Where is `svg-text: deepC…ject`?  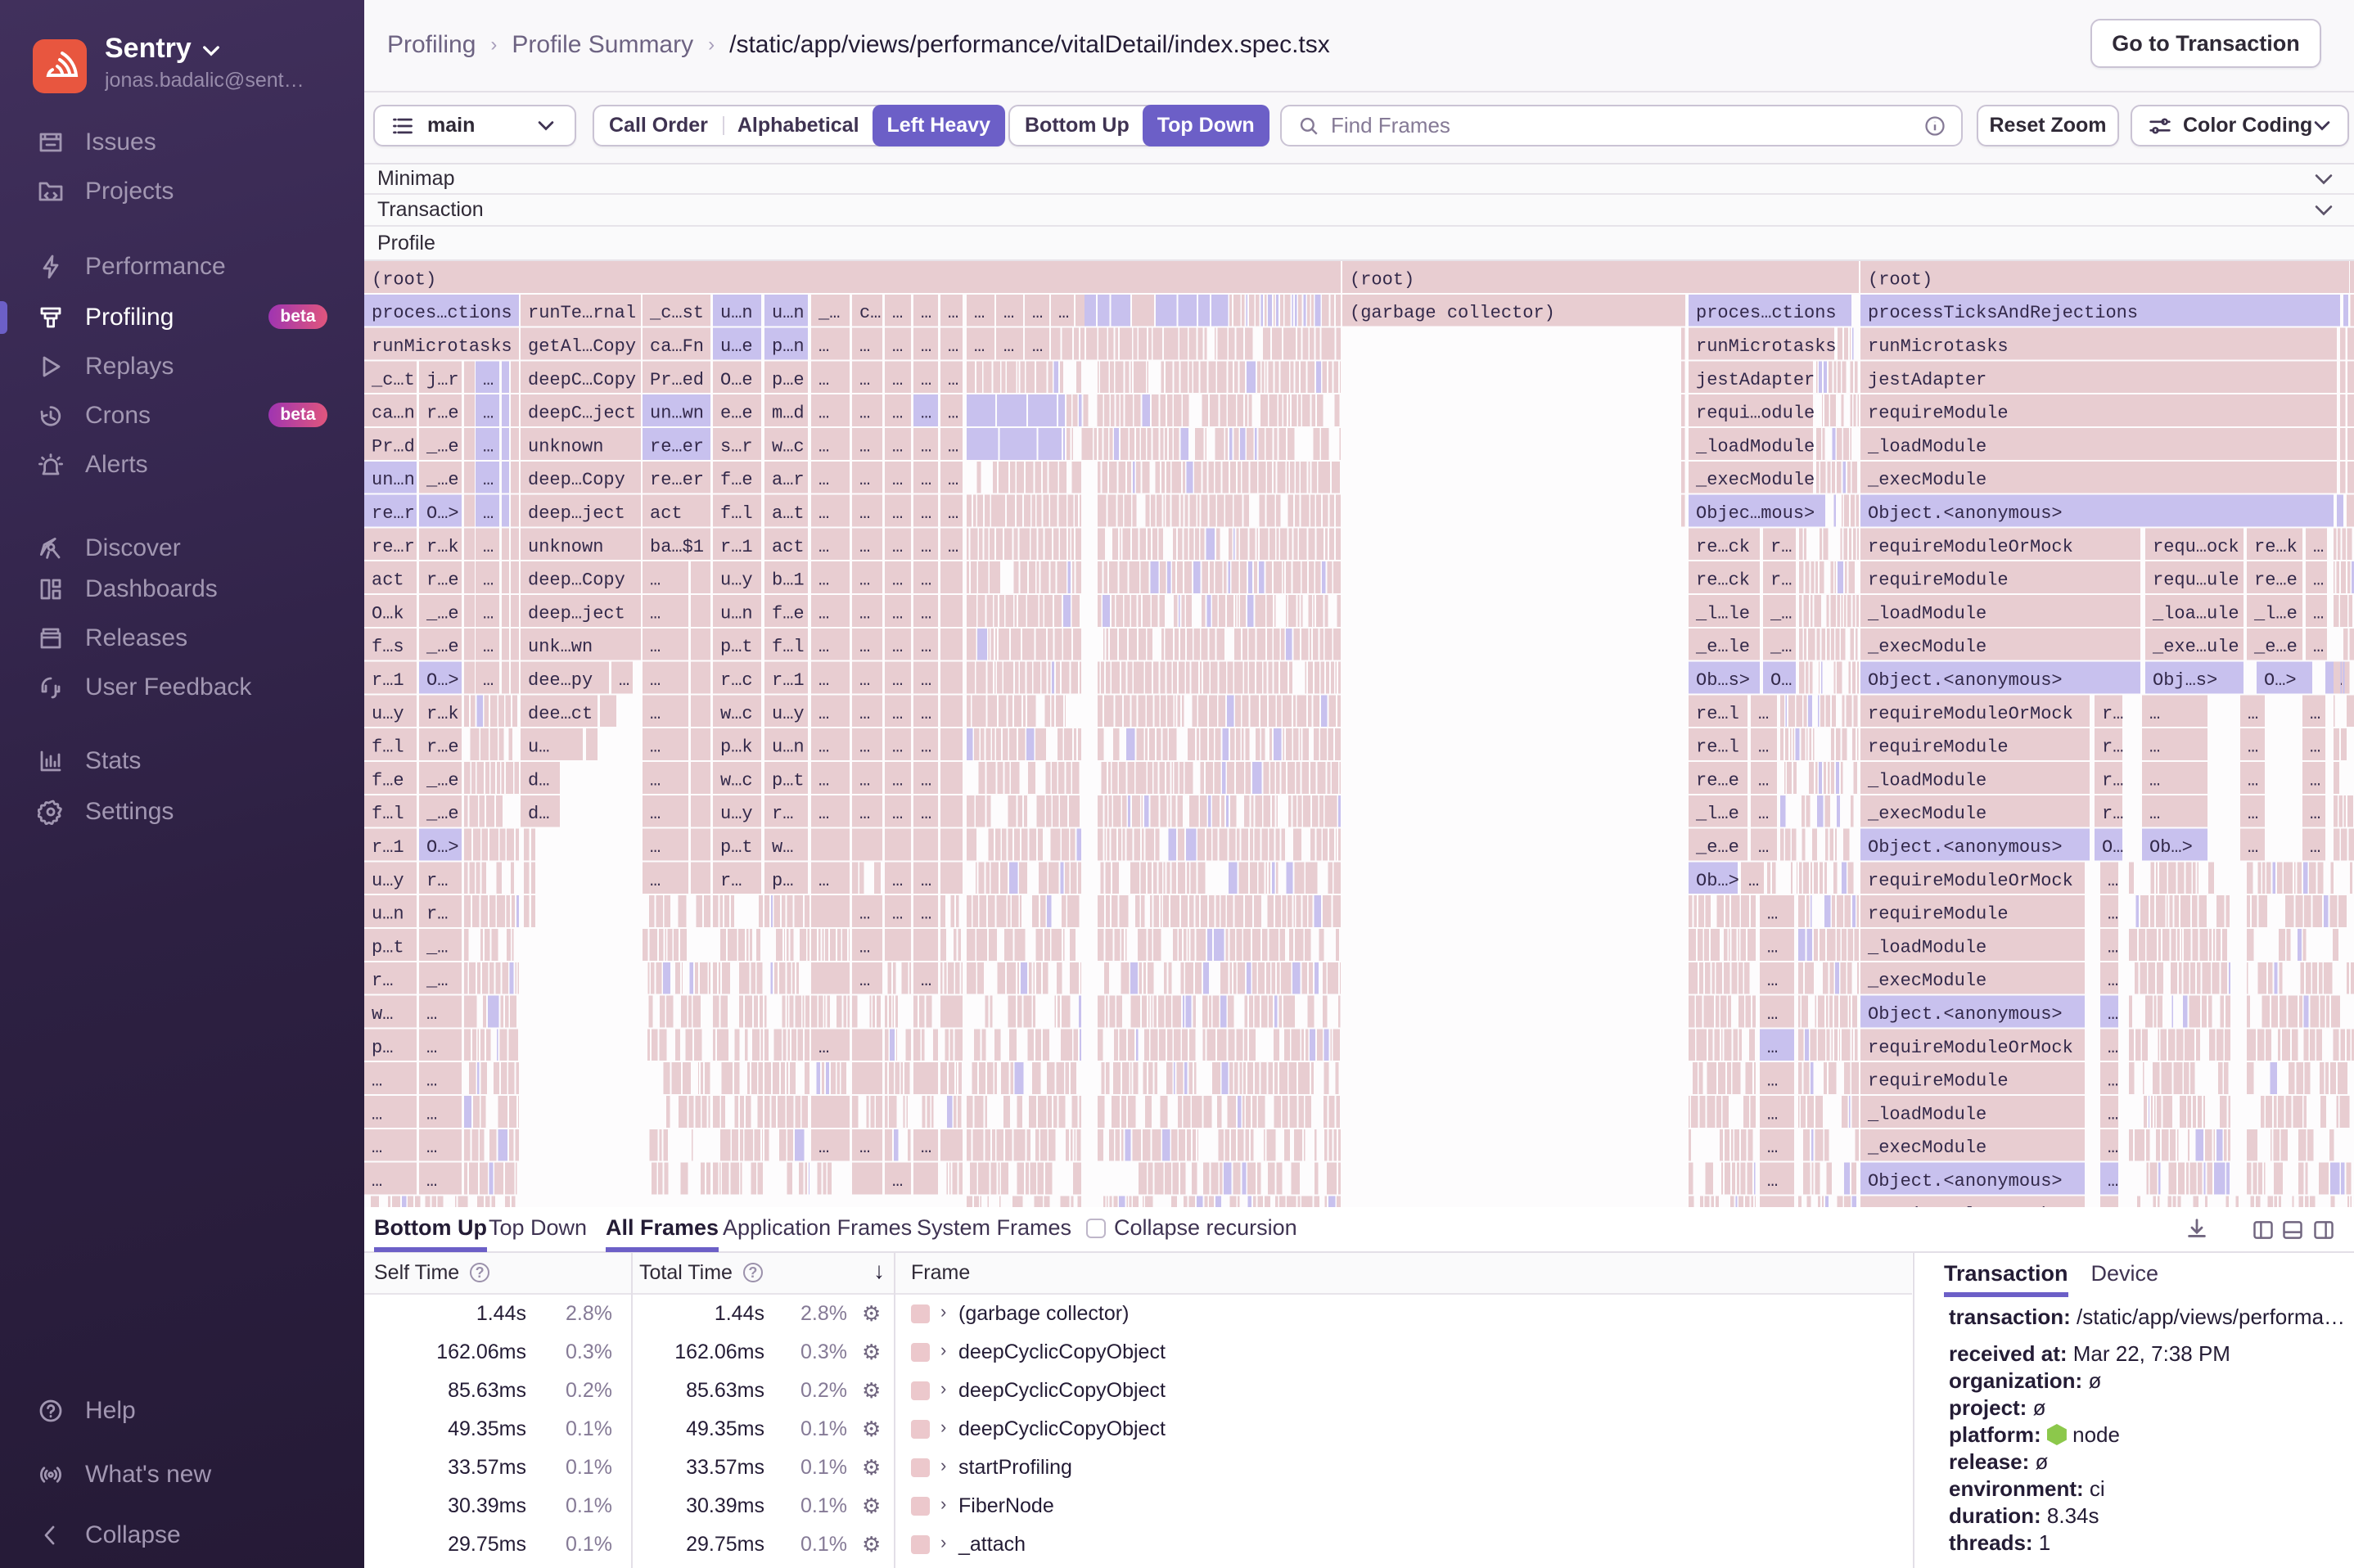 svg-text: deepC…ject is located at coordinates (582, 413).